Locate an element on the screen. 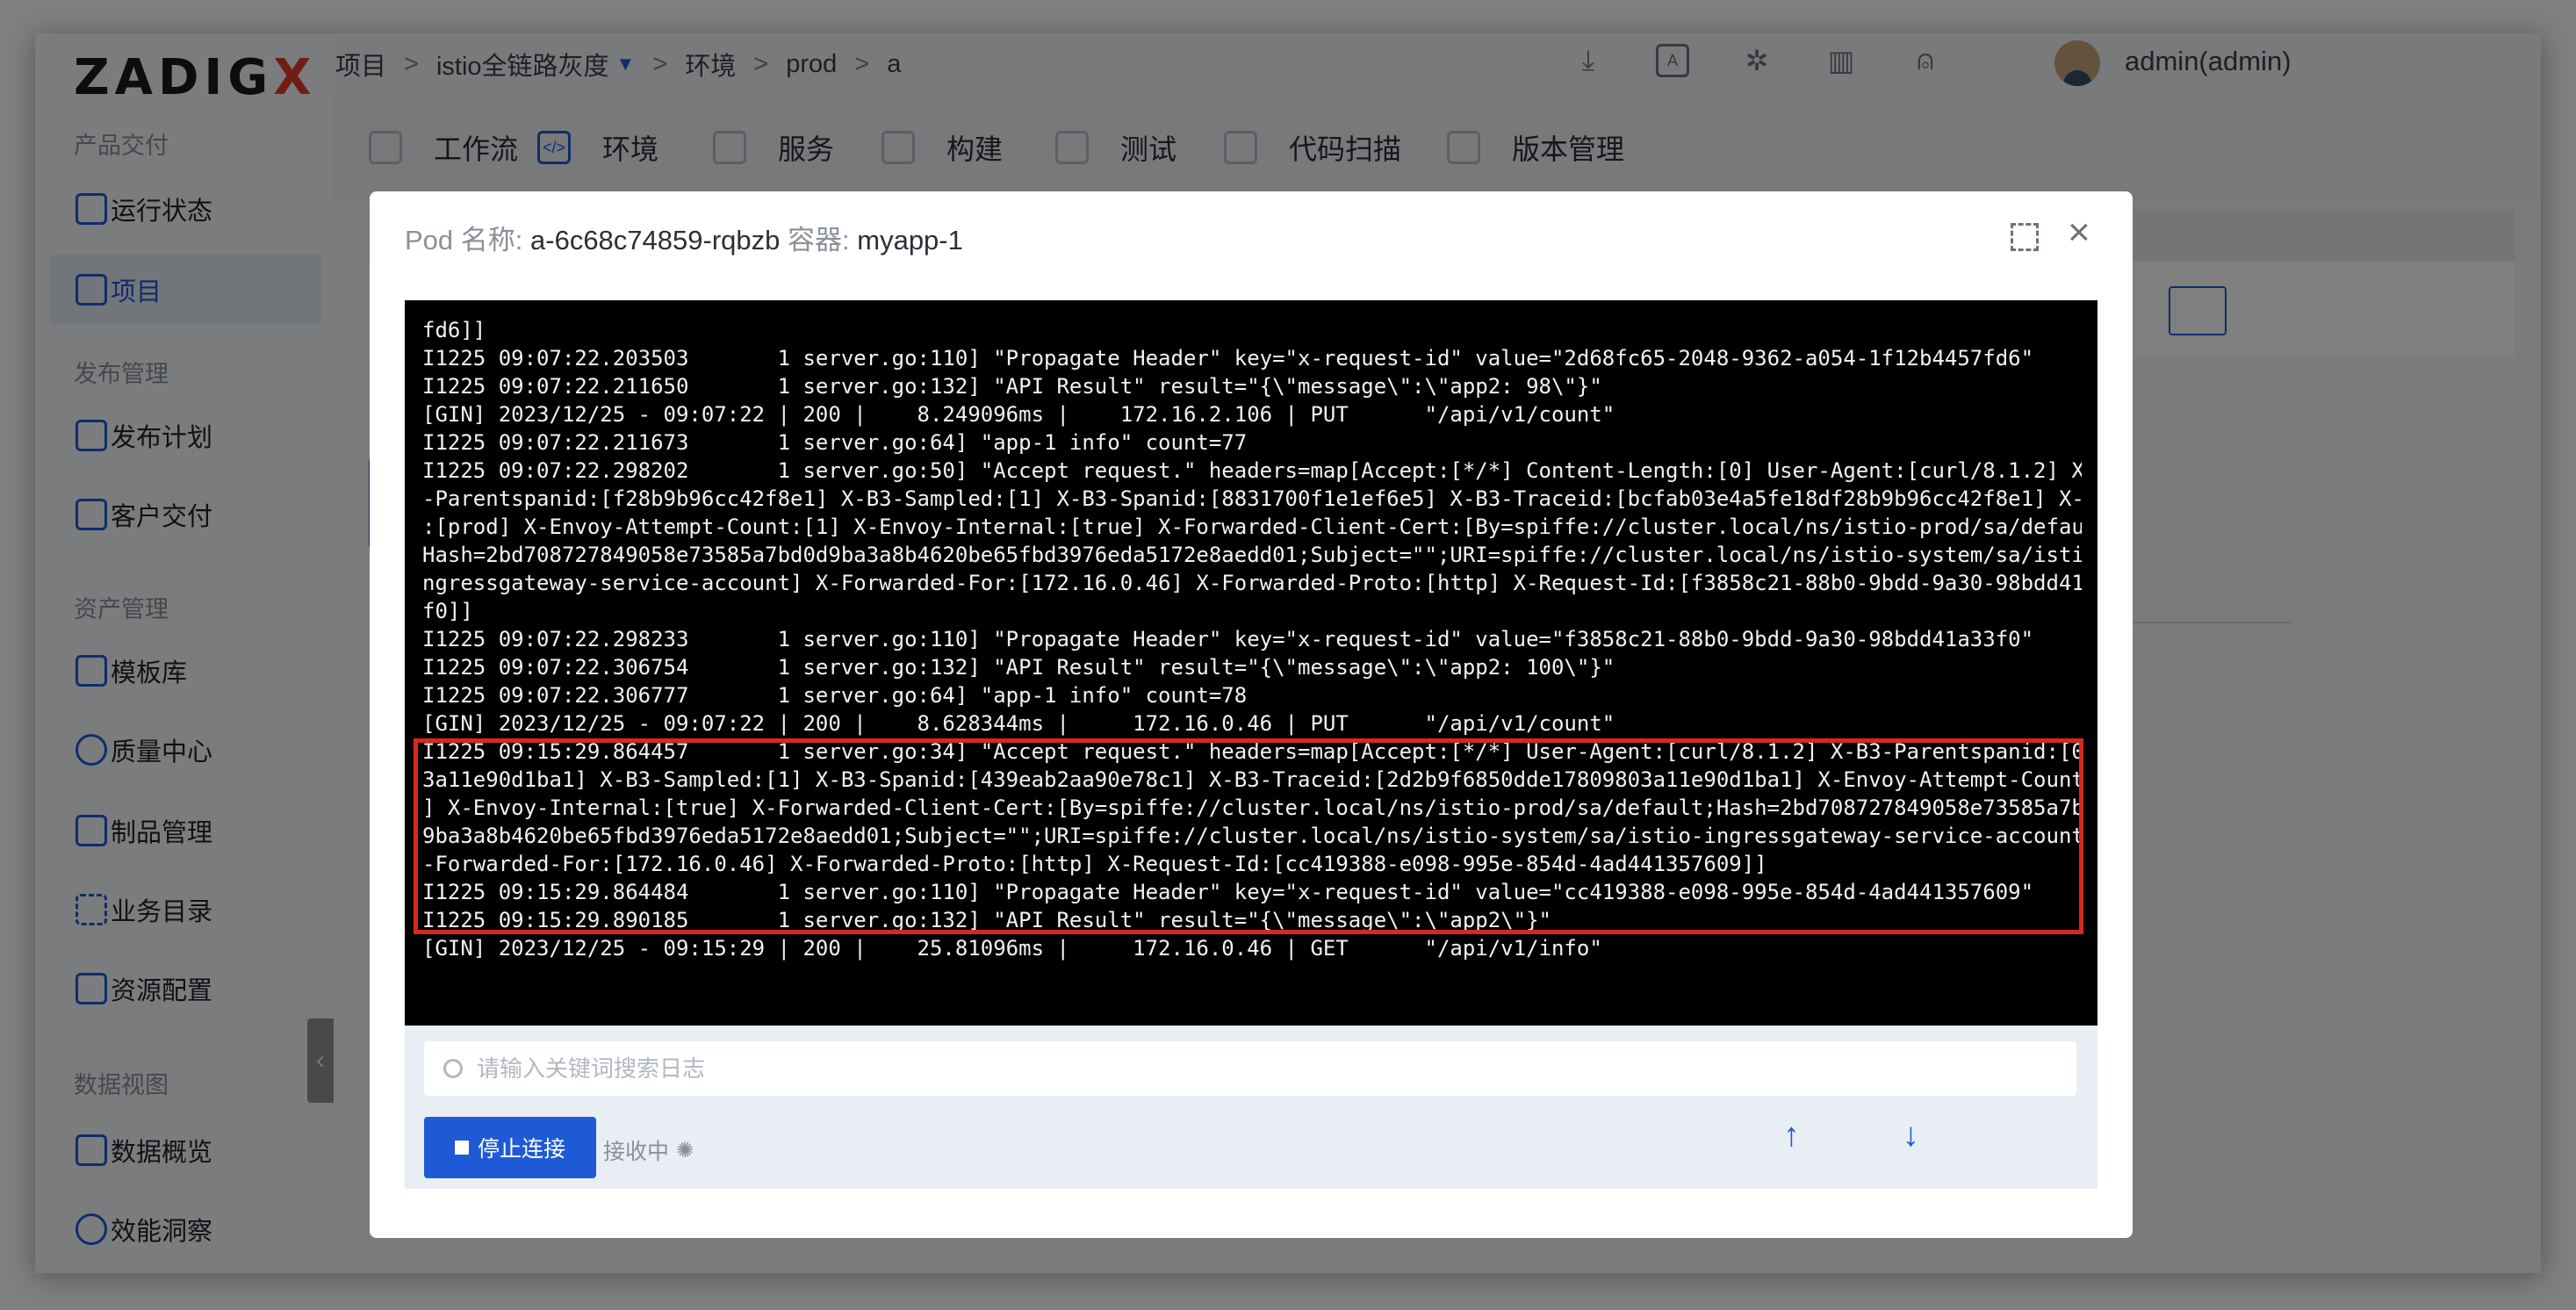 This screenshot has width=2576, height=1310. scroll-down-icon: ↓ is located at coordinates (1911, 1136).